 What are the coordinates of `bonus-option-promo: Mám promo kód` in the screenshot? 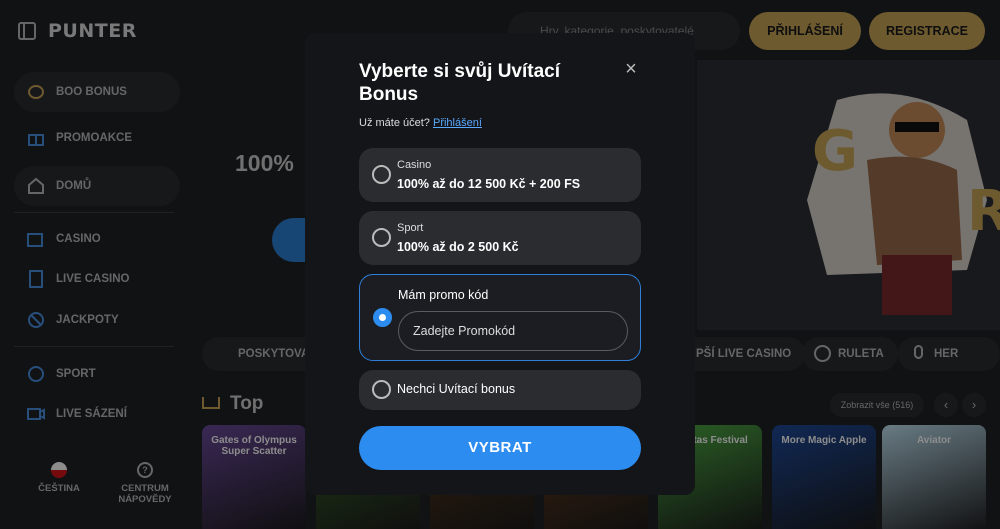 It's located at (500, 317).